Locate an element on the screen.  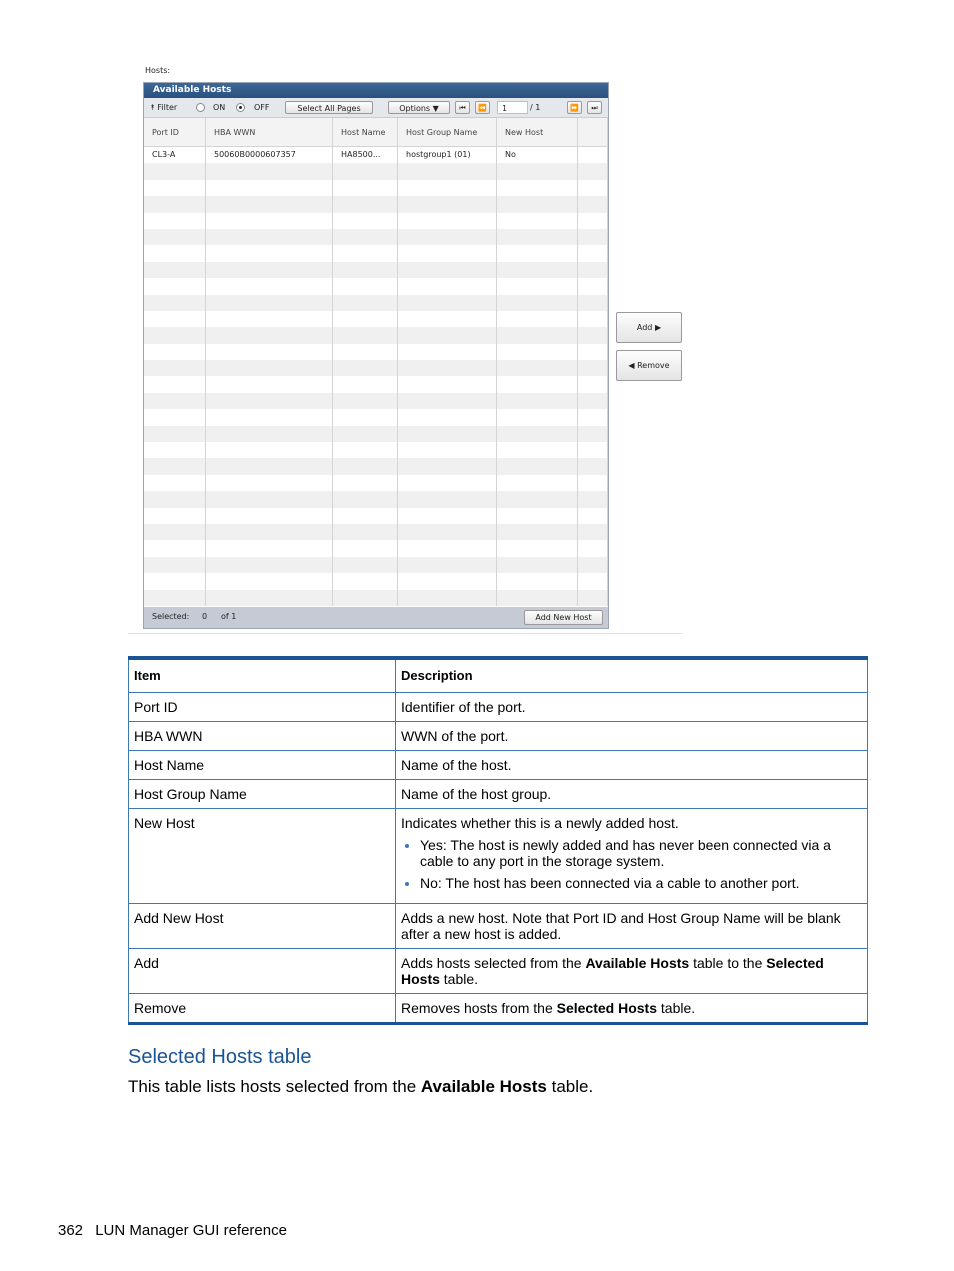
description-text: Name of the host. is located at coordinates (456, 765).